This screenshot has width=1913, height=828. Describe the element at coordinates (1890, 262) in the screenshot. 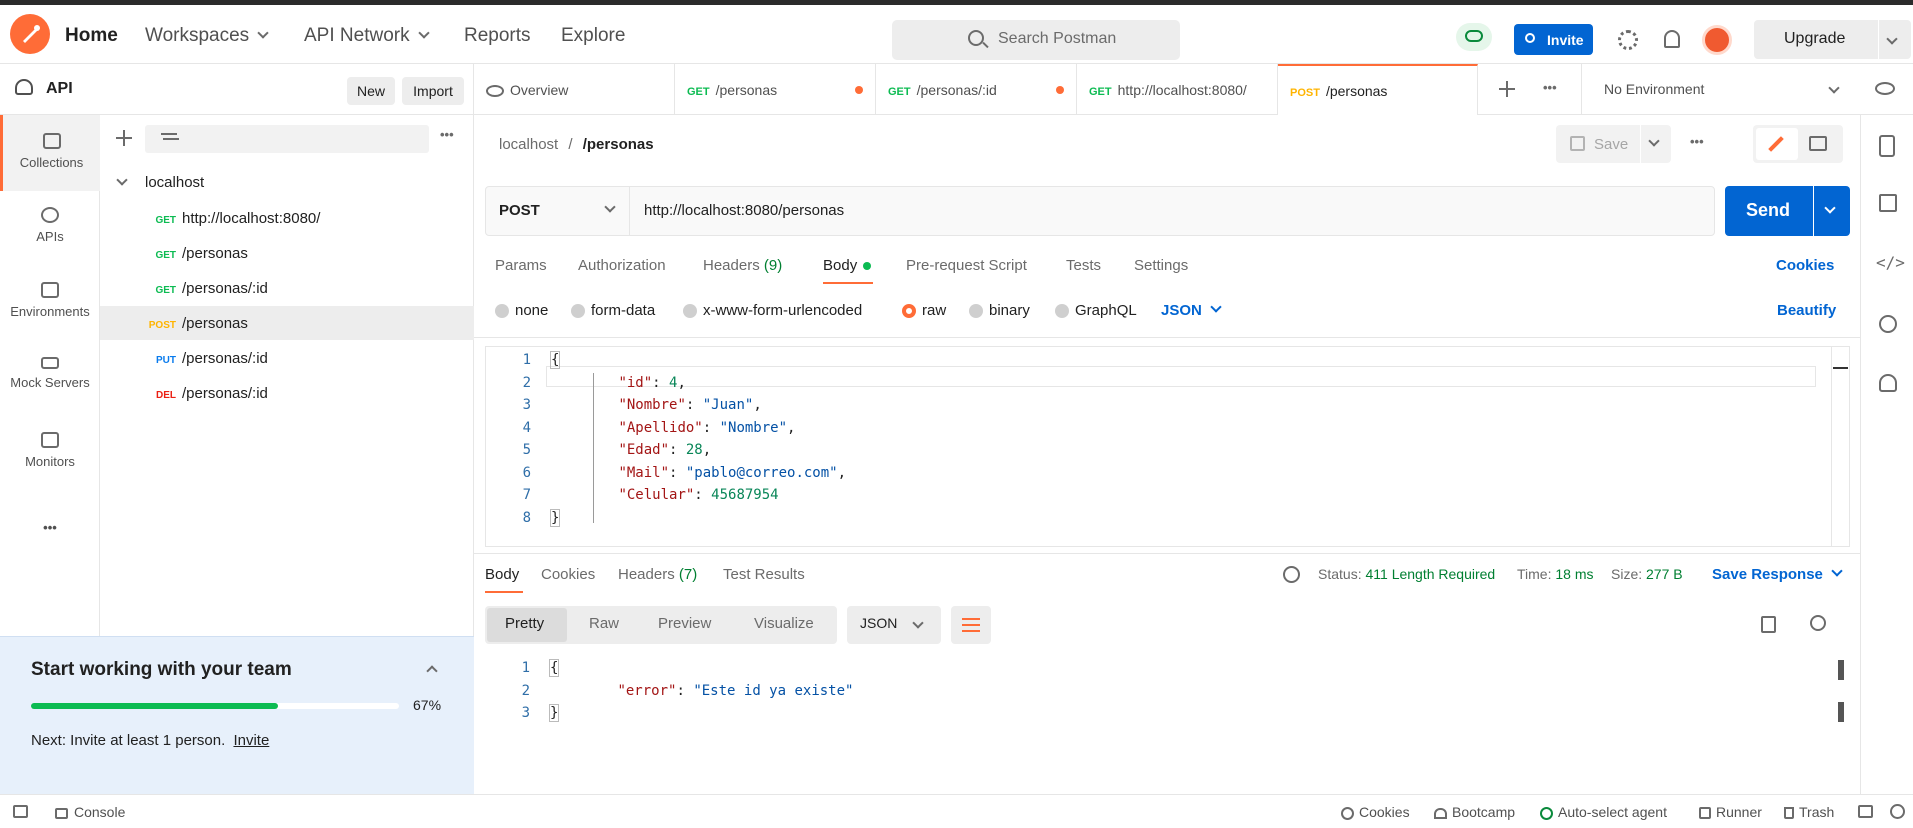

I see `code-icon: </>` at that location.